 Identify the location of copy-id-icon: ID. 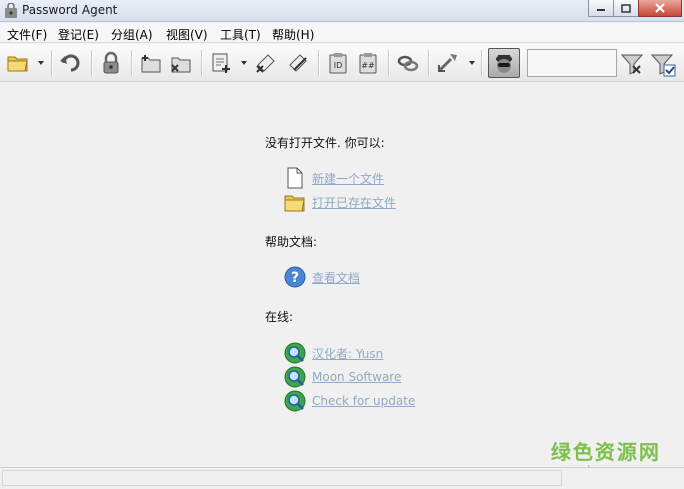
(338, 63).